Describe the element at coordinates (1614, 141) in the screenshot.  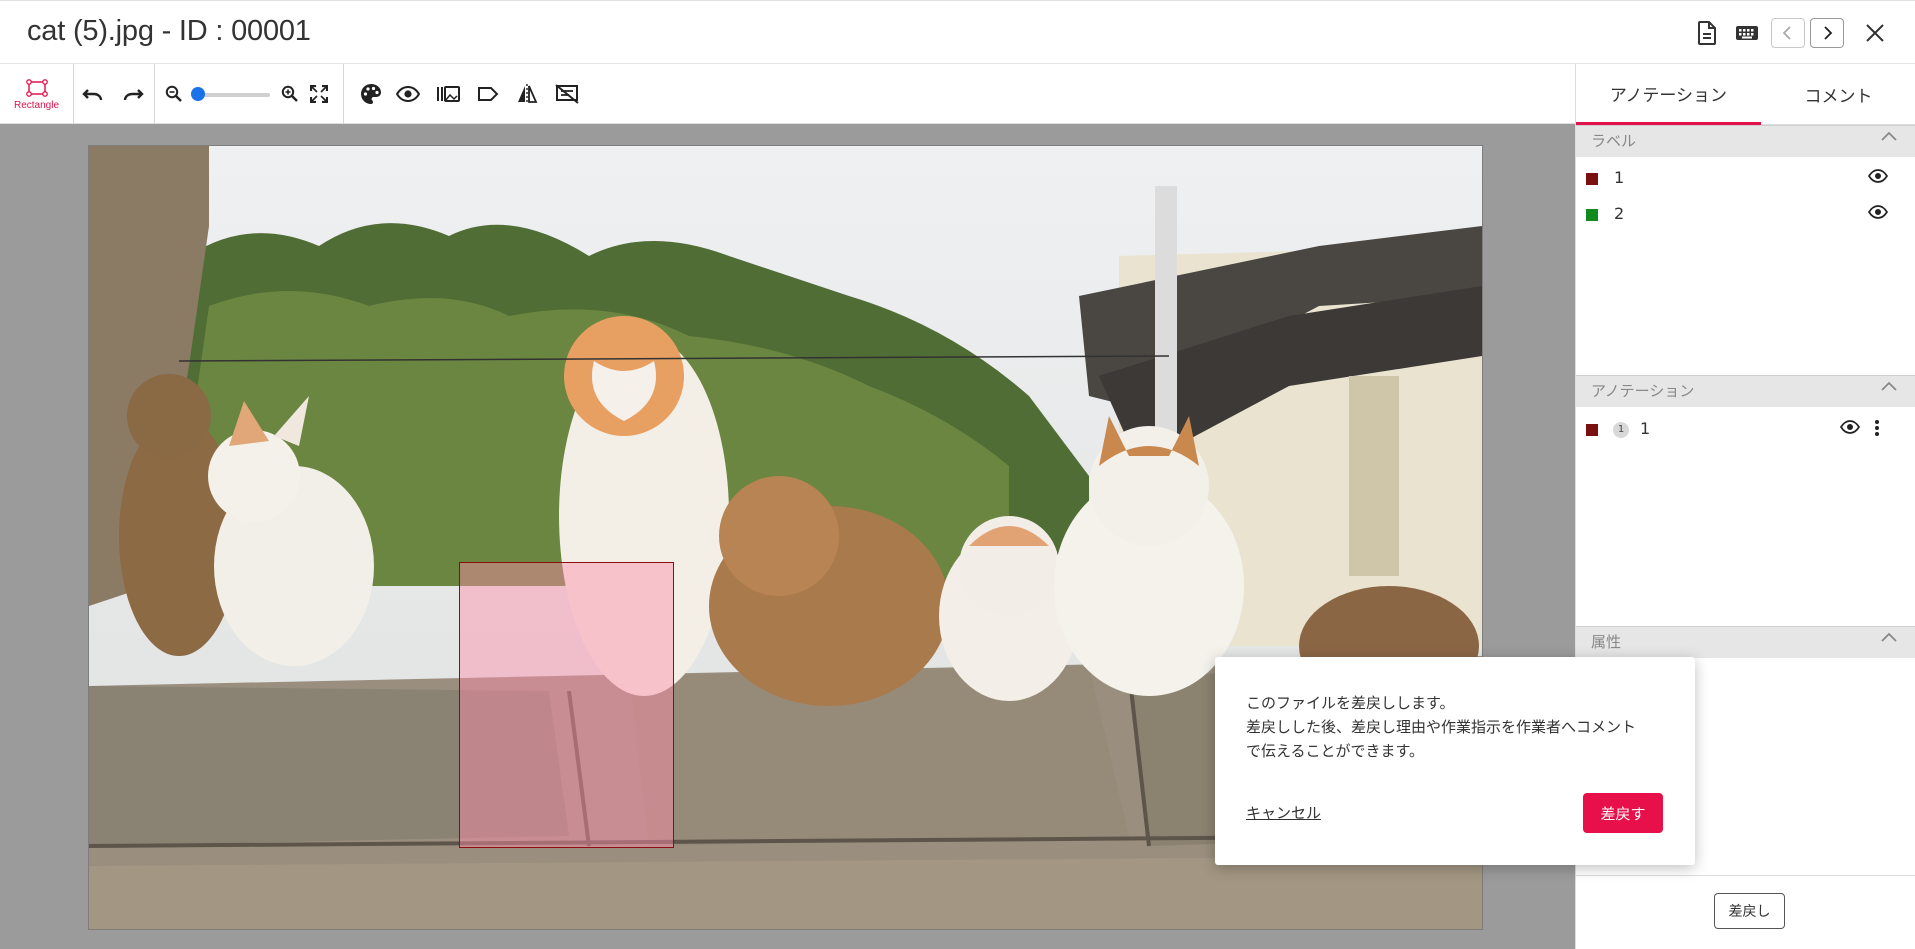
I see `labels-section-title: ラベル` at that location.